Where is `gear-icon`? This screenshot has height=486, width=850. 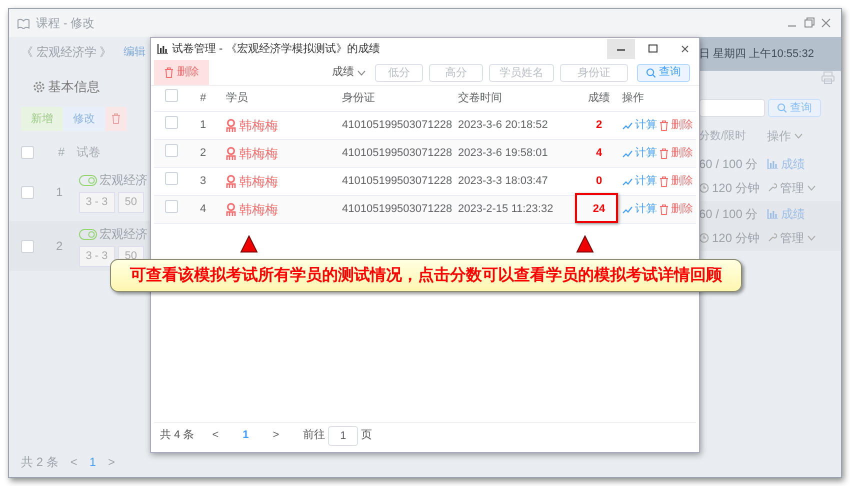 gear-icon is located at coordinates (39, 86).